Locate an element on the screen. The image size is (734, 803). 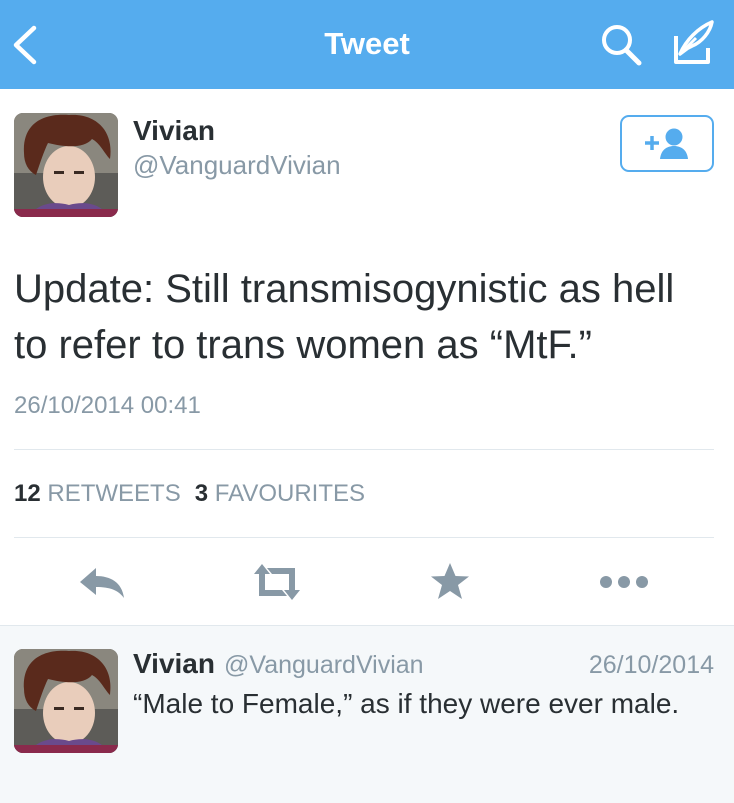
nav-bar: Tweet is located at coordinates (367, 44).